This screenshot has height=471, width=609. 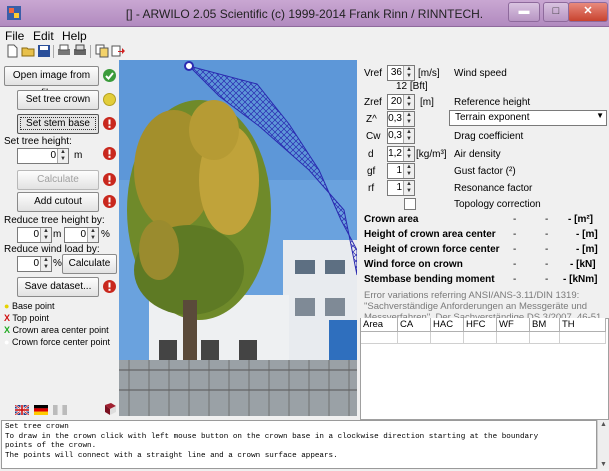 I want to click on vref-label: Vref, so click(x=373, y=73).